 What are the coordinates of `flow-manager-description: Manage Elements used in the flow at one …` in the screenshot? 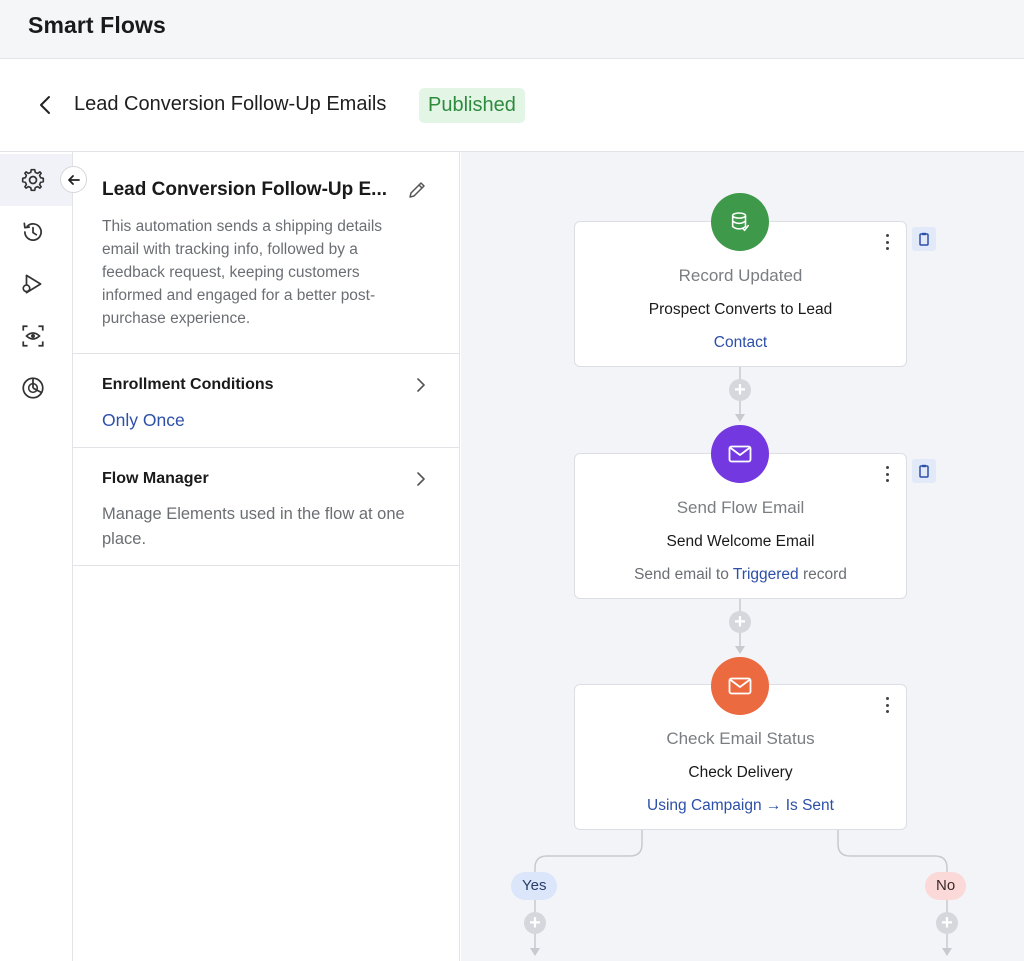 It's located at (253, 526).